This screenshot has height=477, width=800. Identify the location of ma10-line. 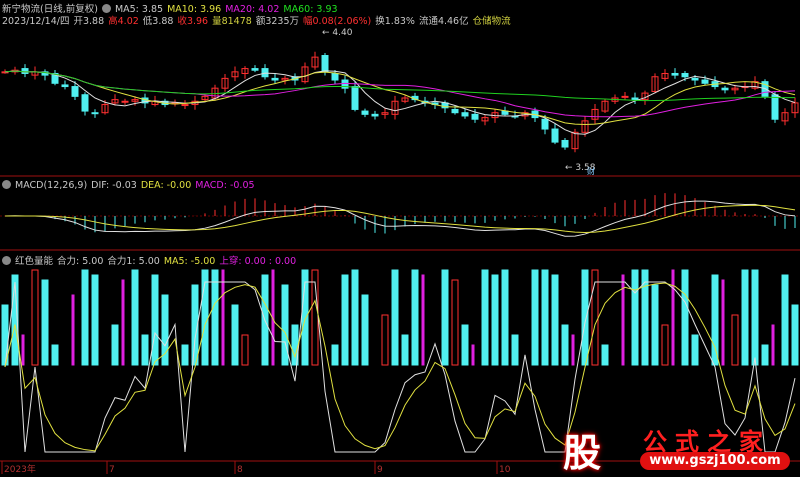
(400, 97).